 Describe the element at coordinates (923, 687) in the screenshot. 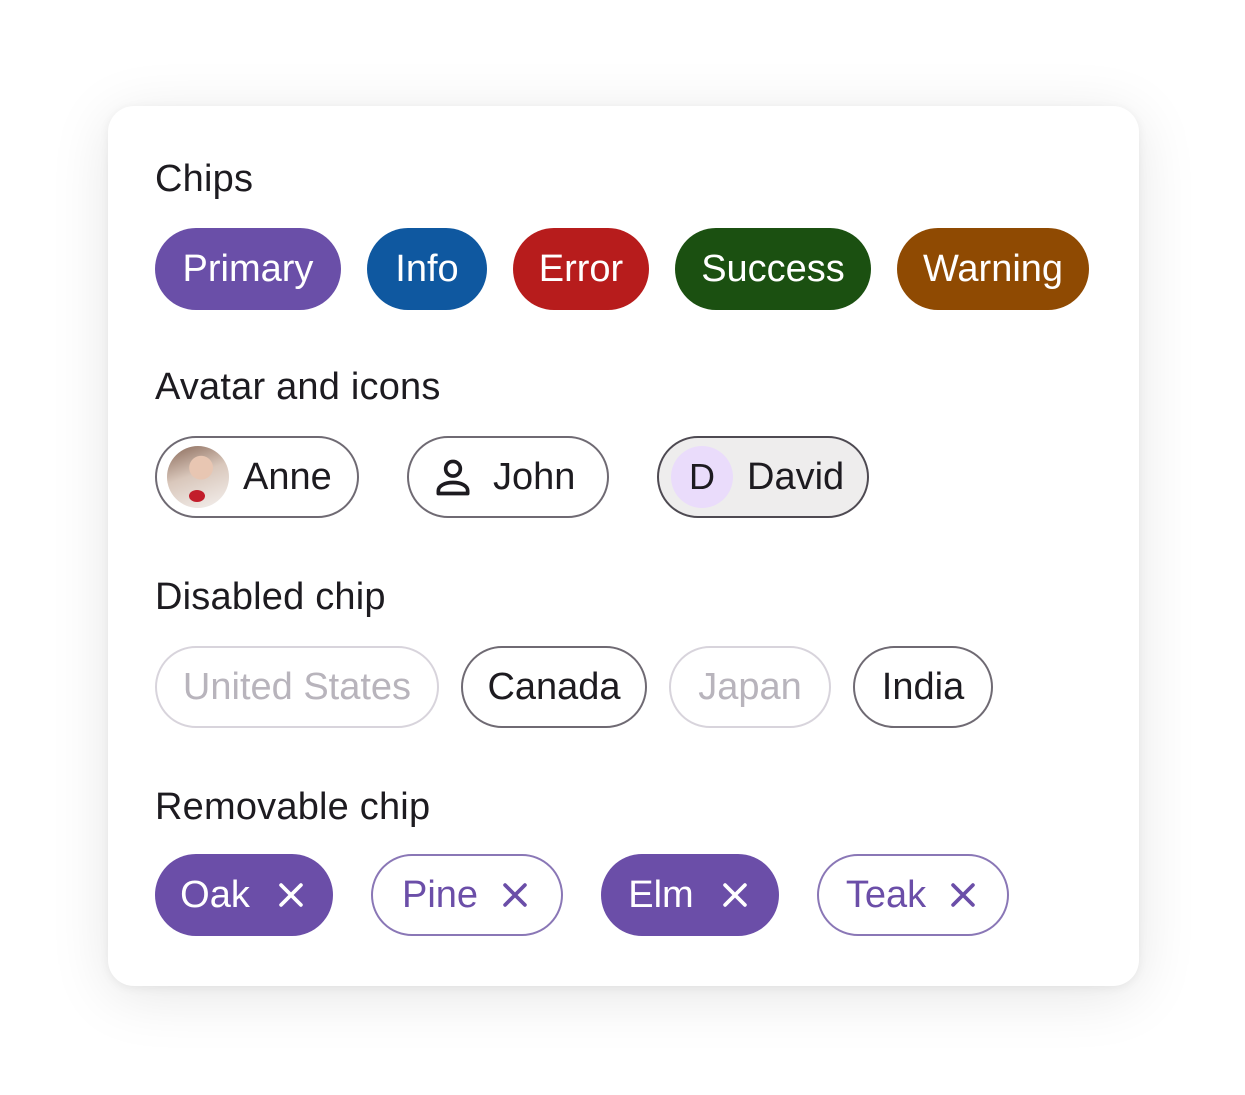

I see `chip-india: India` at that location.